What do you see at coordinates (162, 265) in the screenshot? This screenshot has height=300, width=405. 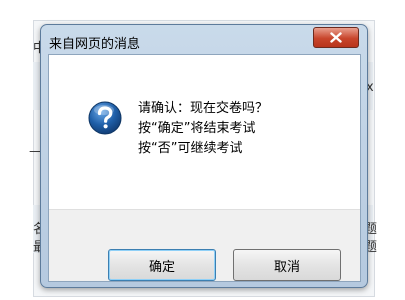 I see `ok-button: 确定` at bounding box center [162, 265].